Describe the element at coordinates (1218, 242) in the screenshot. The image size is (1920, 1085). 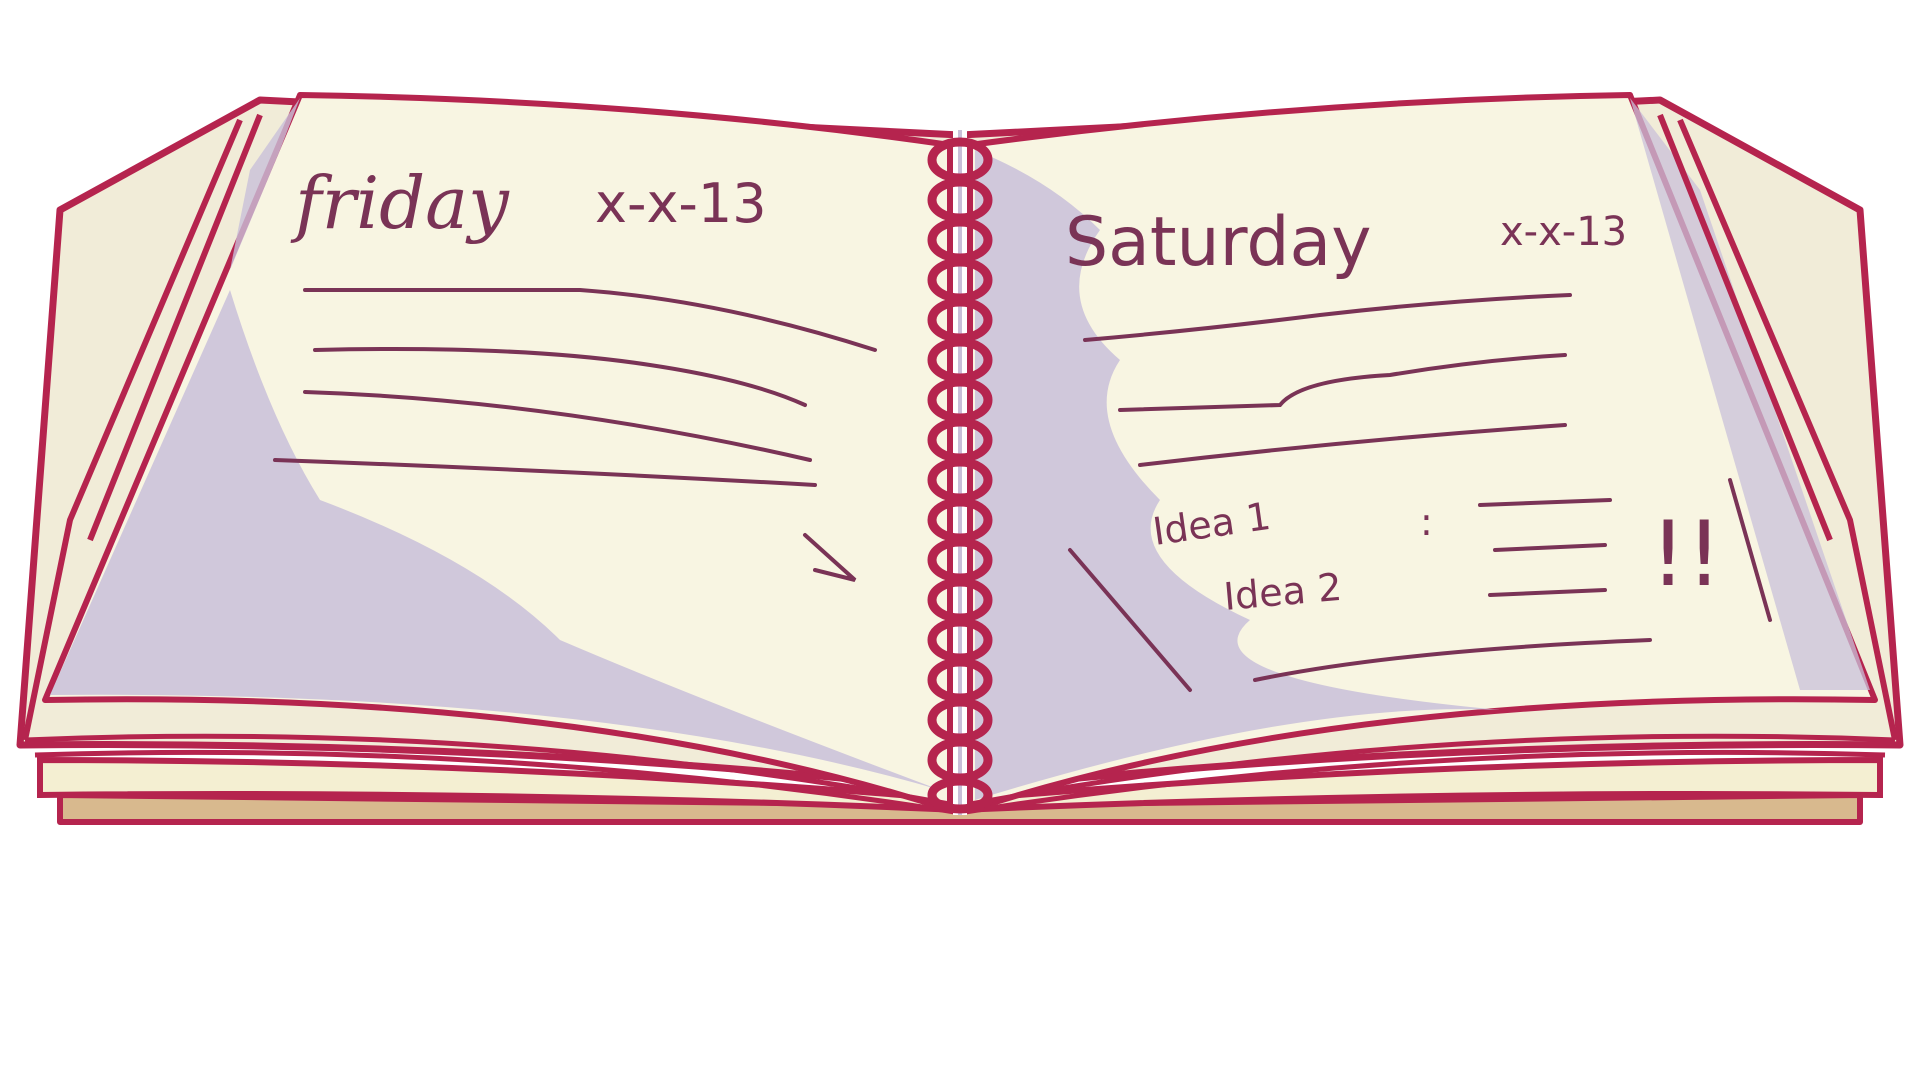
I see `right-page-day: Saturday` at that location.